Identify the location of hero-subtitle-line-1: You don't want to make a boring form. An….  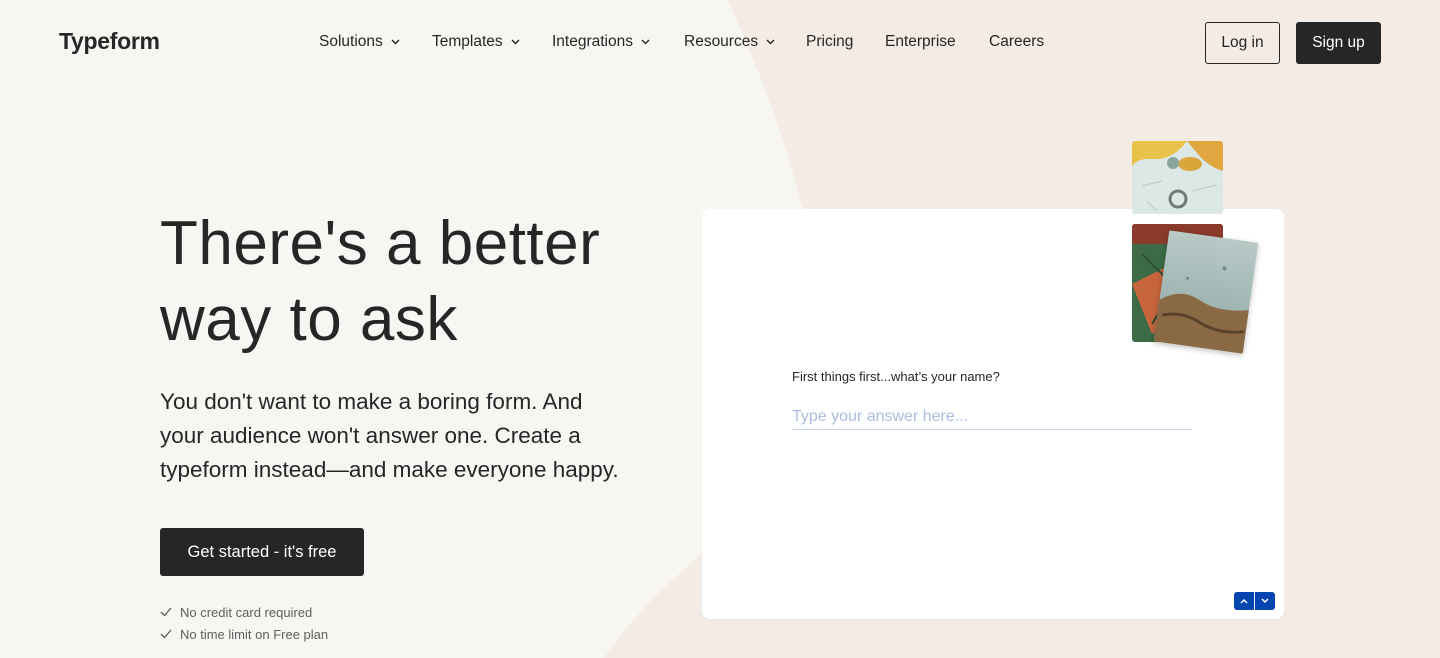
(371, 401).